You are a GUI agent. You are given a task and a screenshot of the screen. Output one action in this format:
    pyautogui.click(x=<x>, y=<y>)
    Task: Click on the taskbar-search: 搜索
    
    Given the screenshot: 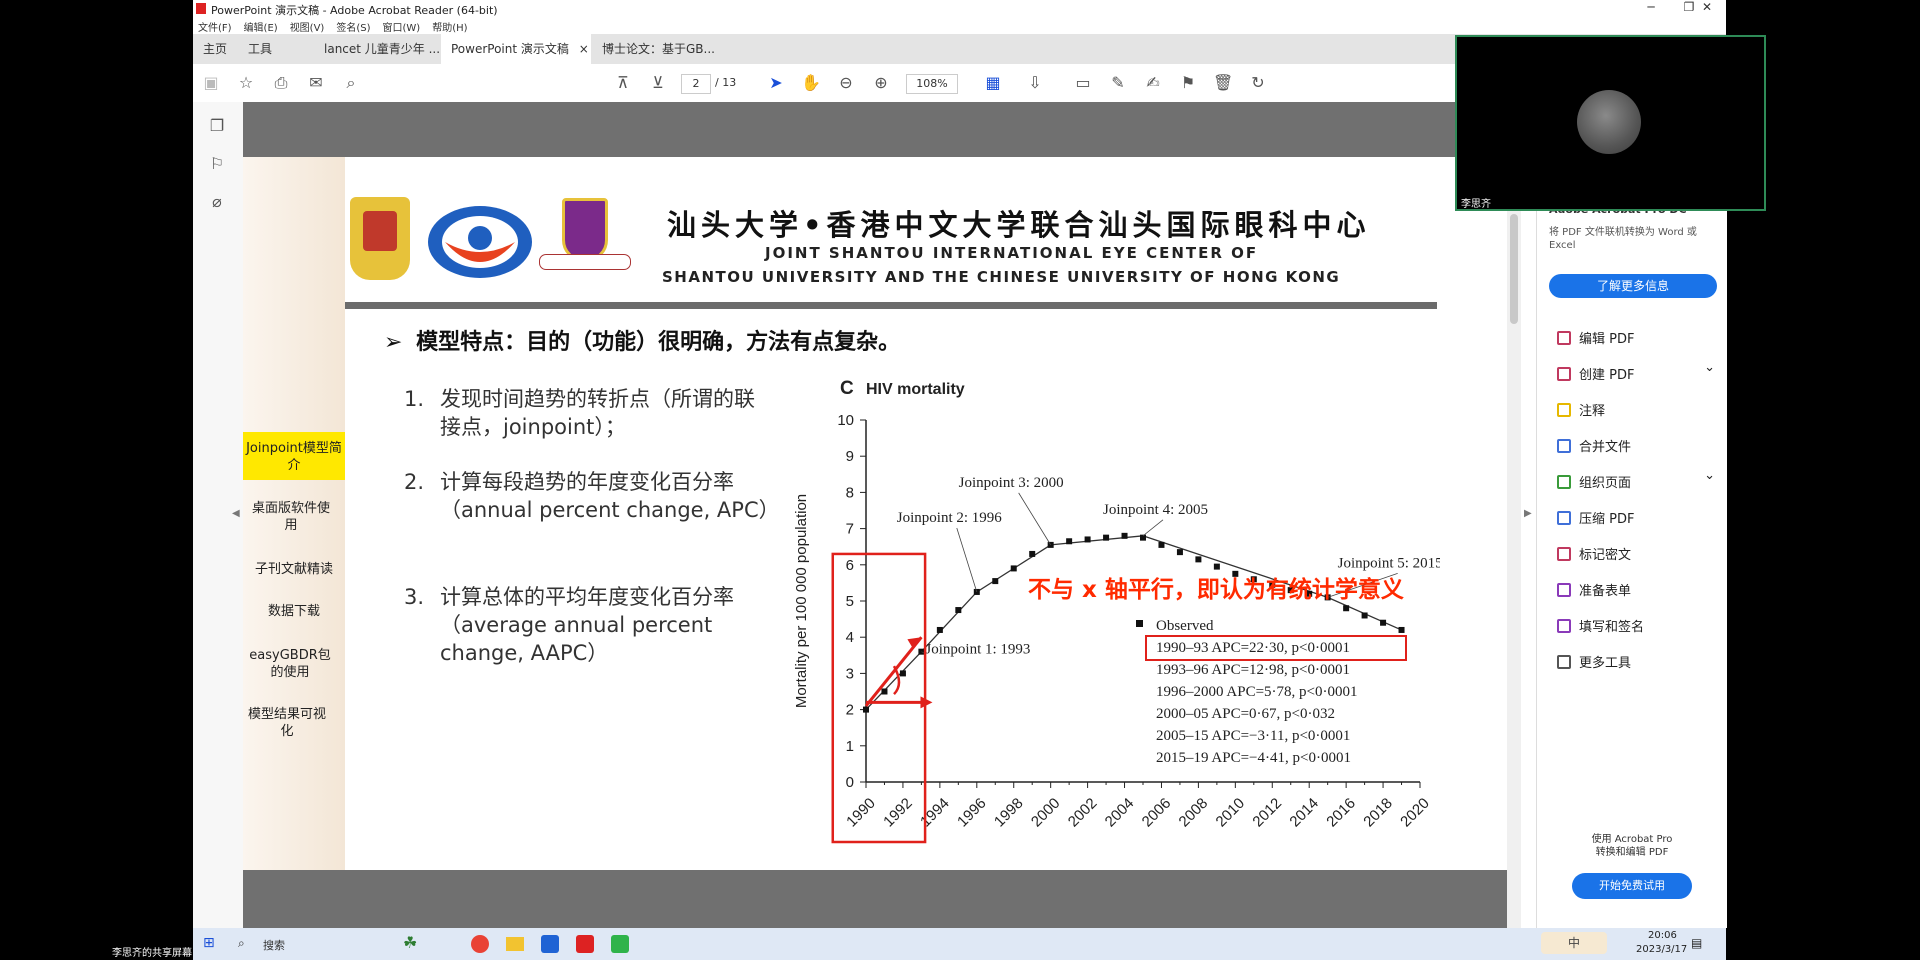 What is the action you would take?
    pyautogui.click(x=274, y=945)
    